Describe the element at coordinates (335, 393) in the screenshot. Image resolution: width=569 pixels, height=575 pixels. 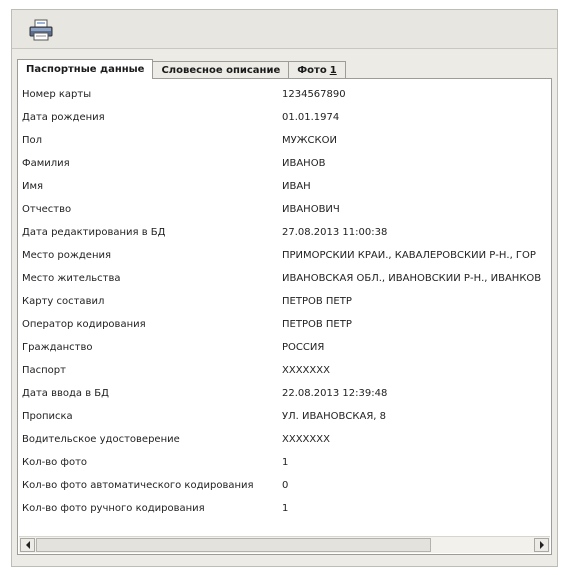
I see `field-value: 22.08.2013 12:39:48` at that location.